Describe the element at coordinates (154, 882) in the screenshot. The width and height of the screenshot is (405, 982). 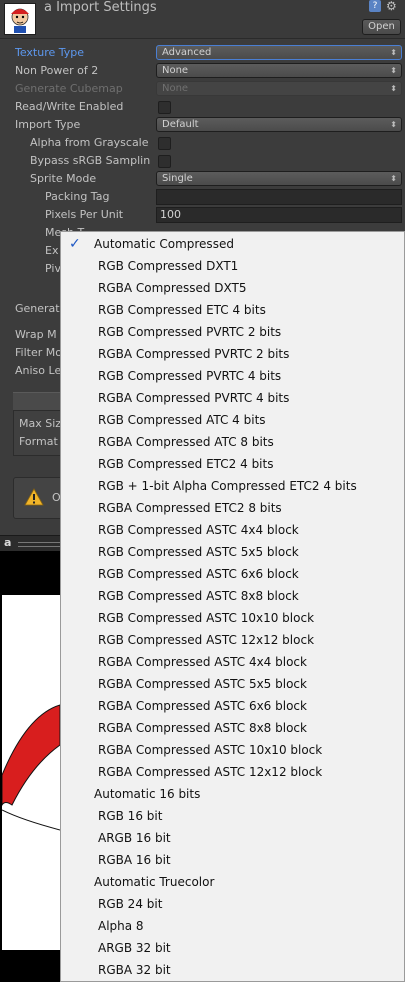
I see `menu-item-label: Automatic Truecolor` at that location.